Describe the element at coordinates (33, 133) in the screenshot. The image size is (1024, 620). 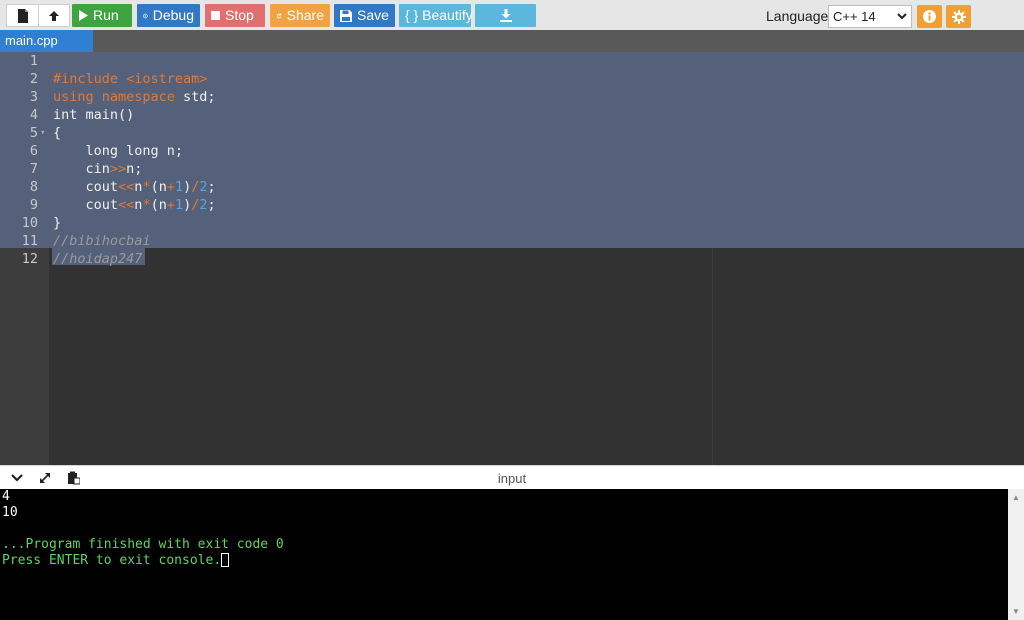
I see `line-number: 5` at that location.